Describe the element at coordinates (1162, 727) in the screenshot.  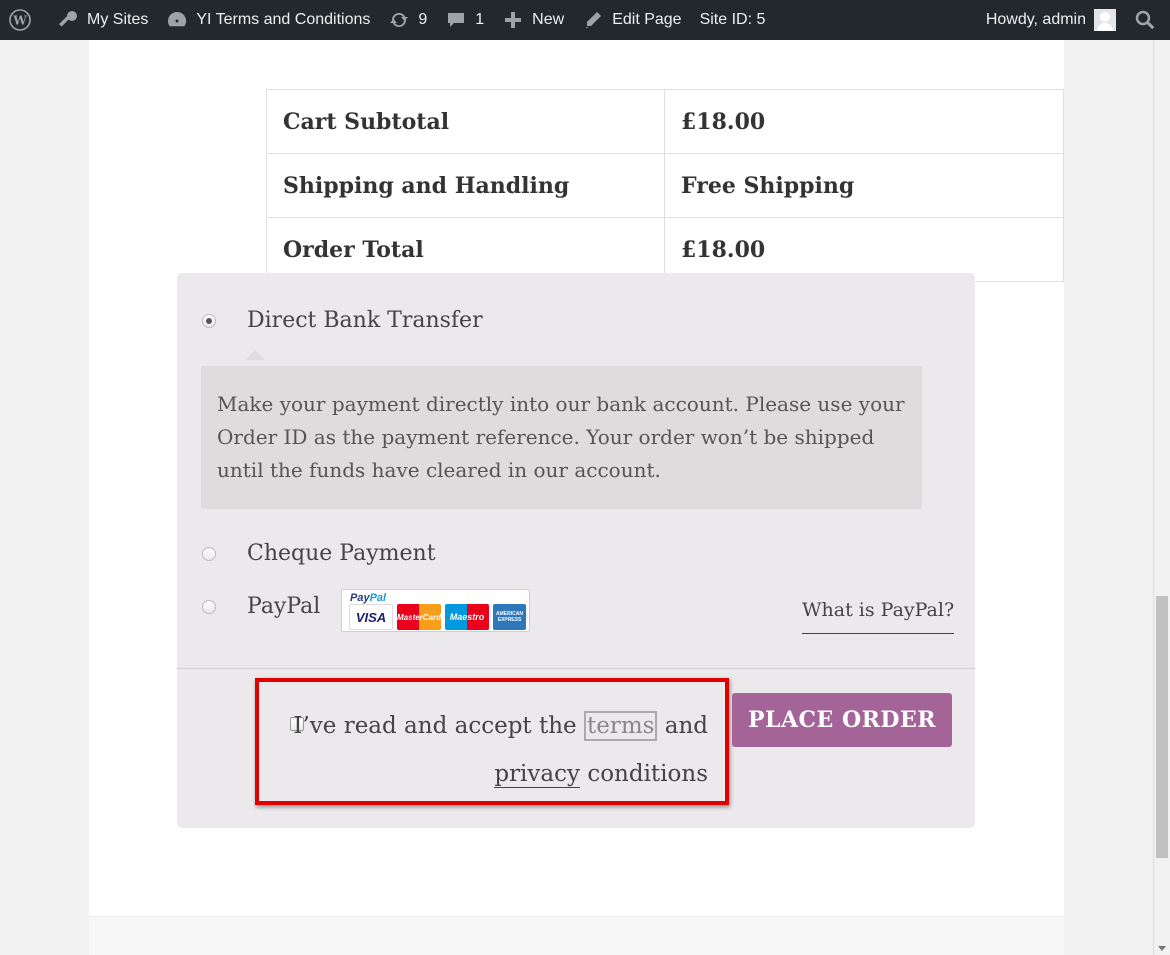
I see `scrollbar-thumb` at that location.